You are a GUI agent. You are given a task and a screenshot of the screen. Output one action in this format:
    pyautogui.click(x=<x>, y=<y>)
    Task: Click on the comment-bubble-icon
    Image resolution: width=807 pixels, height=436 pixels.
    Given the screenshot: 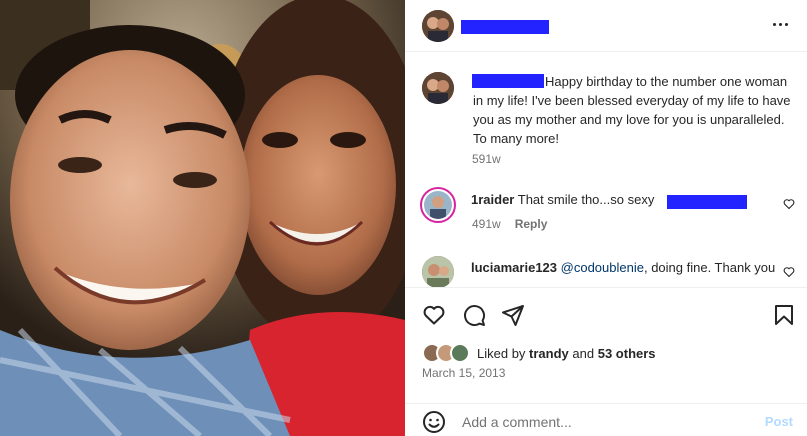 What is the action you would take?
    pyautogui.click(x=474, y=315)
    